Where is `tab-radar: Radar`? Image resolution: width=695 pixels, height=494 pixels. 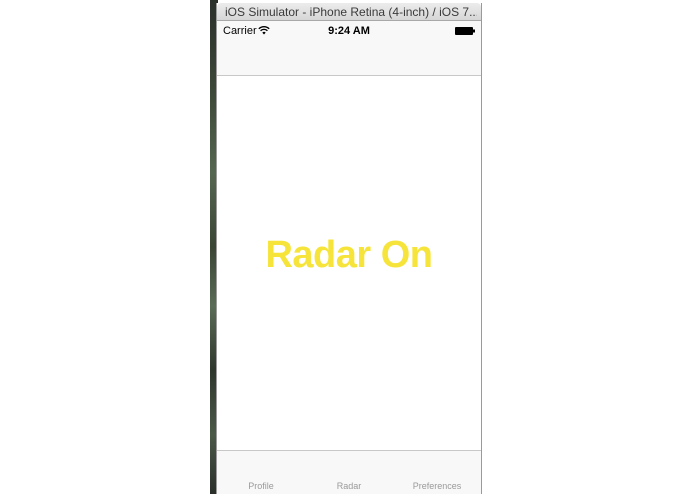
tab-radar: Radar is located at coordinates (349, 486).